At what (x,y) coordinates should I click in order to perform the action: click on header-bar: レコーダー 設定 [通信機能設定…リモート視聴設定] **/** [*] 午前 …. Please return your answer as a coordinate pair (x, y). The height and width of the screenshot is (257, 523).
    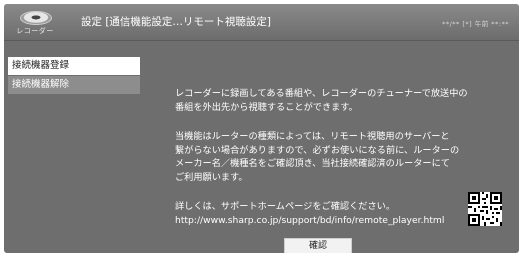
    Looking at the image, I should click on (261, 22).